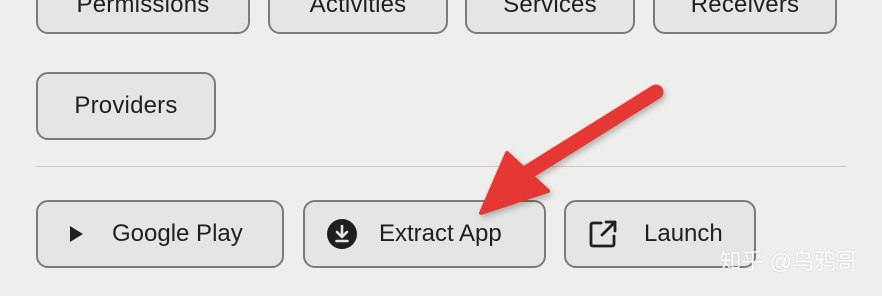 Image resolution: width=882 pixels, height=296 pixels. What do you see at coordinates (342, 234) in the screenshot?
I see `download-icon` at bounding box center [342, 234].